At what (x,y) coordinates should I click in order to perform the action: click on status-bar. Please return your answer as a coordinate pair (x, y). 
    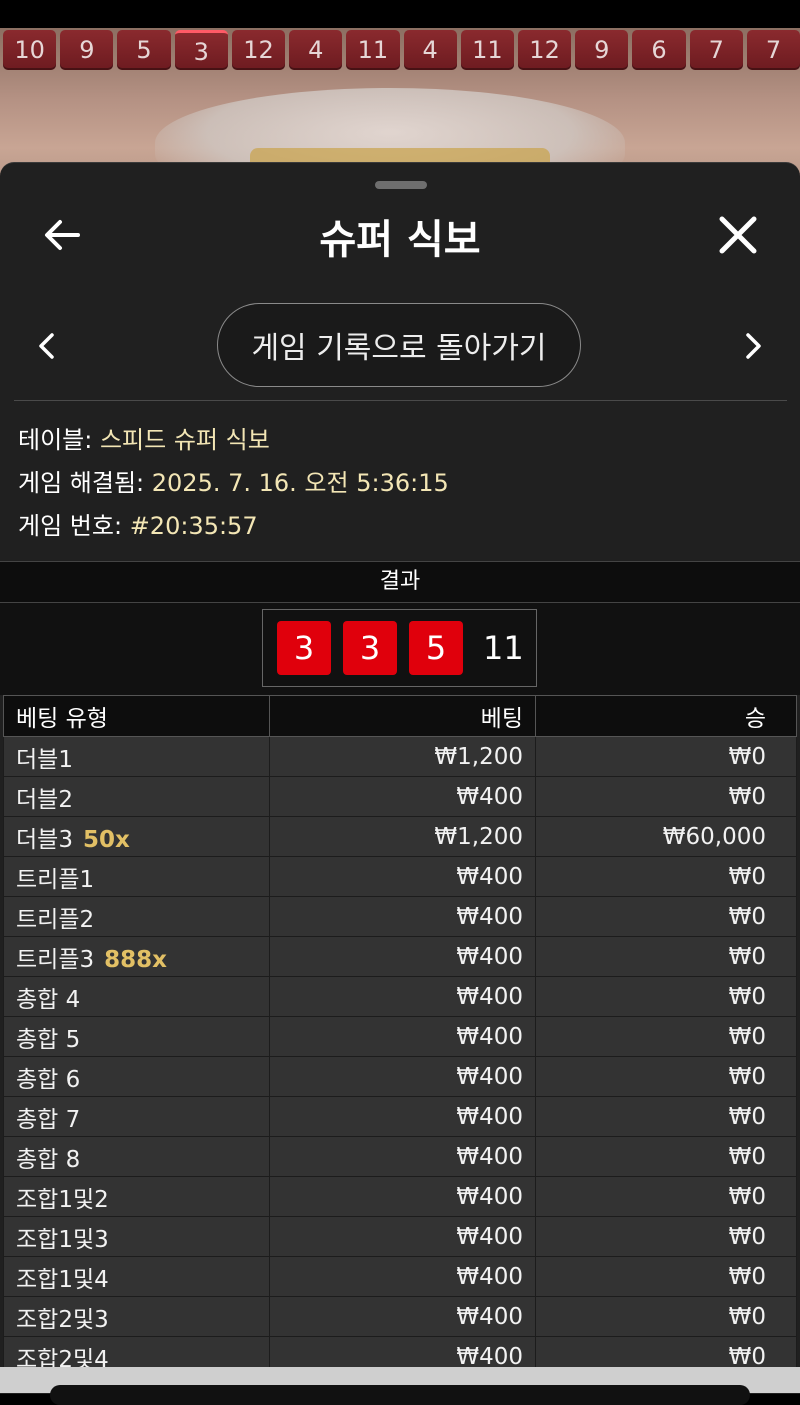
    Looking at the image, I should click on (400, 14).